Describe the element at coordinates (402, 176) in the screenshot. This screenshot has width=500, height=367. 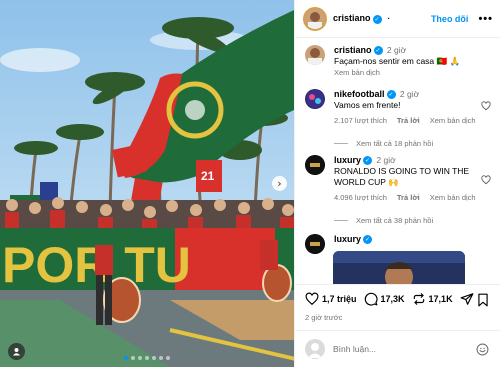
I see `comment-text: RONALDO IS GOING TO WIN THE WORLD CUP 🙌` at that location.